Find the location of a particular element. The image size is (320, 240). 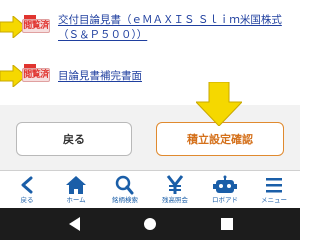

system-home-icon is located at coordinates (150, 224).